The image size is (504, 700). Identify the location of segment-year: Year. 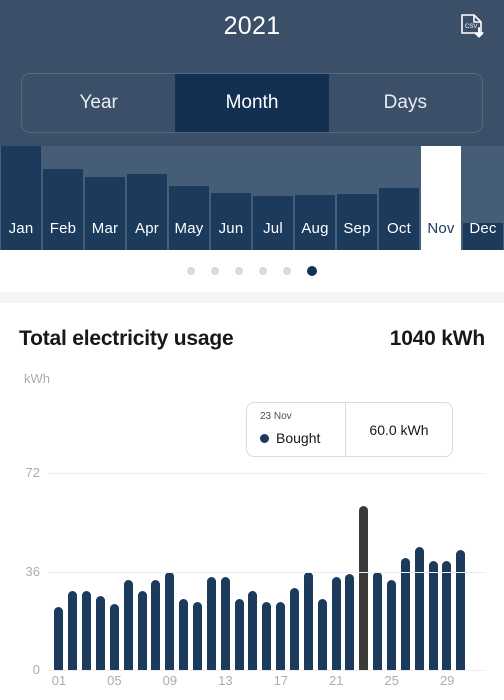
(98, 103).